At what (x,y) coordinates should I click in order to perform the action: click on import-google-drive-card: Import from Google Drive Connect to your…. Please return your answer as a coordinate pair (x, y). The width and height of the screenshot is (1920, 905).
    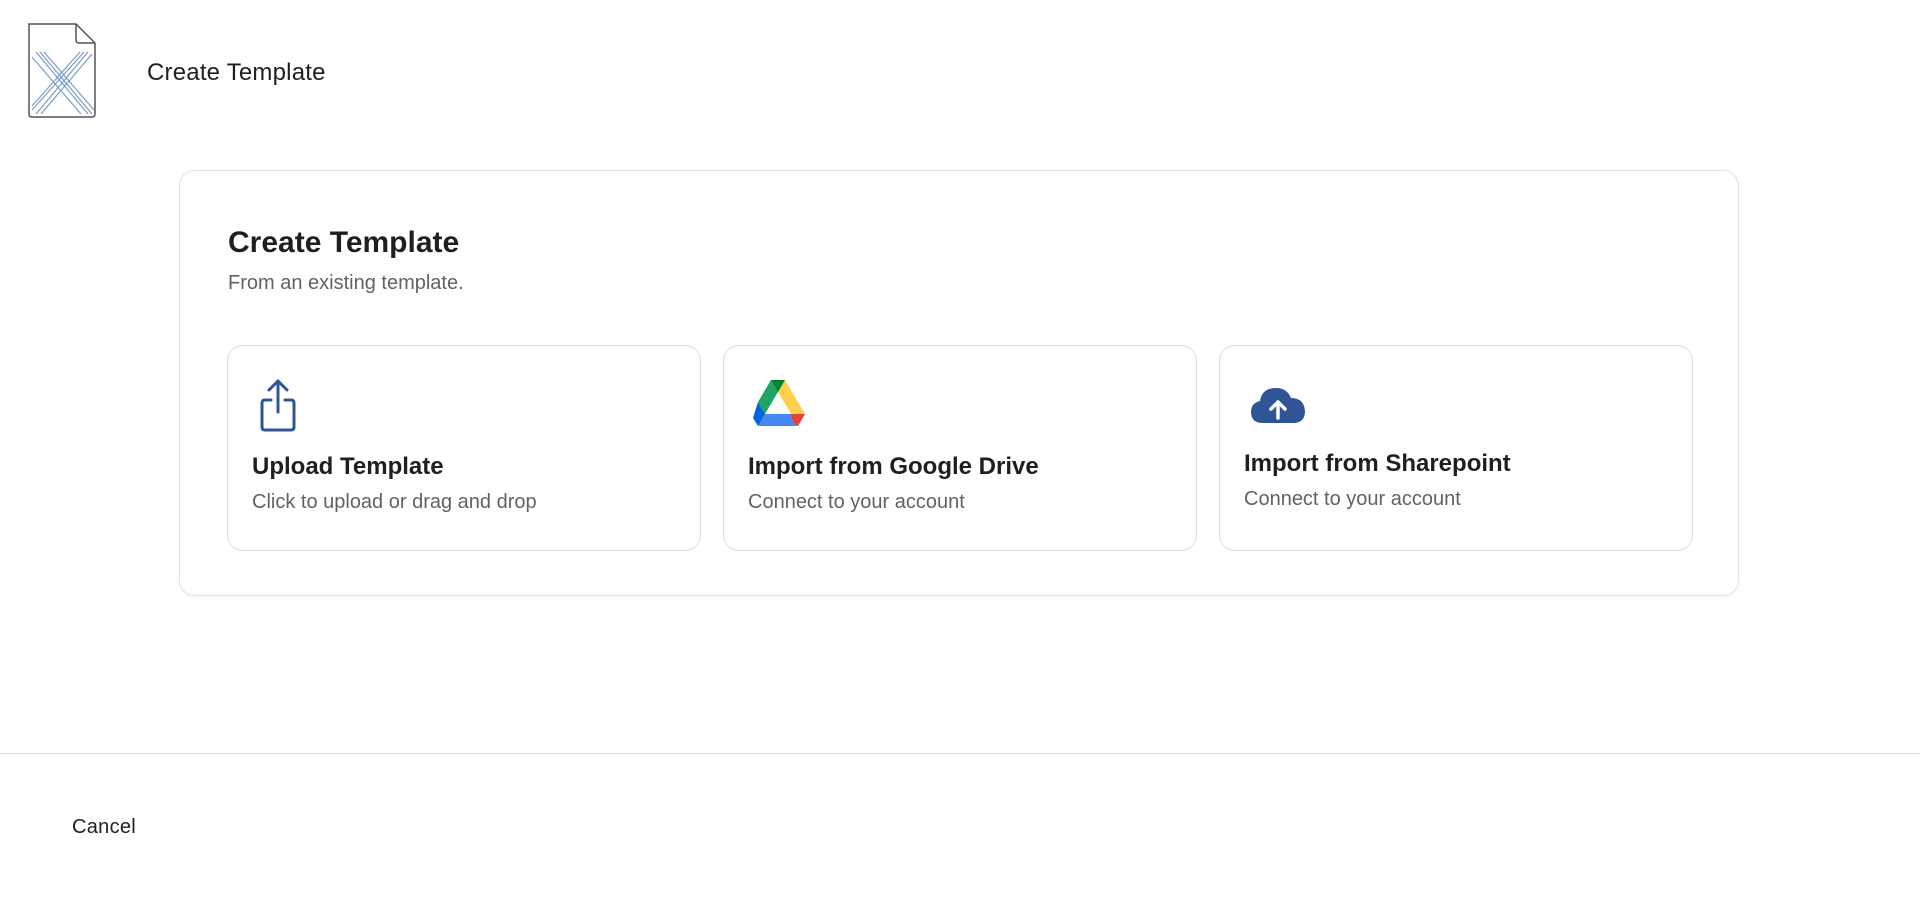
    Looking at the image, I should click on (960, 448).